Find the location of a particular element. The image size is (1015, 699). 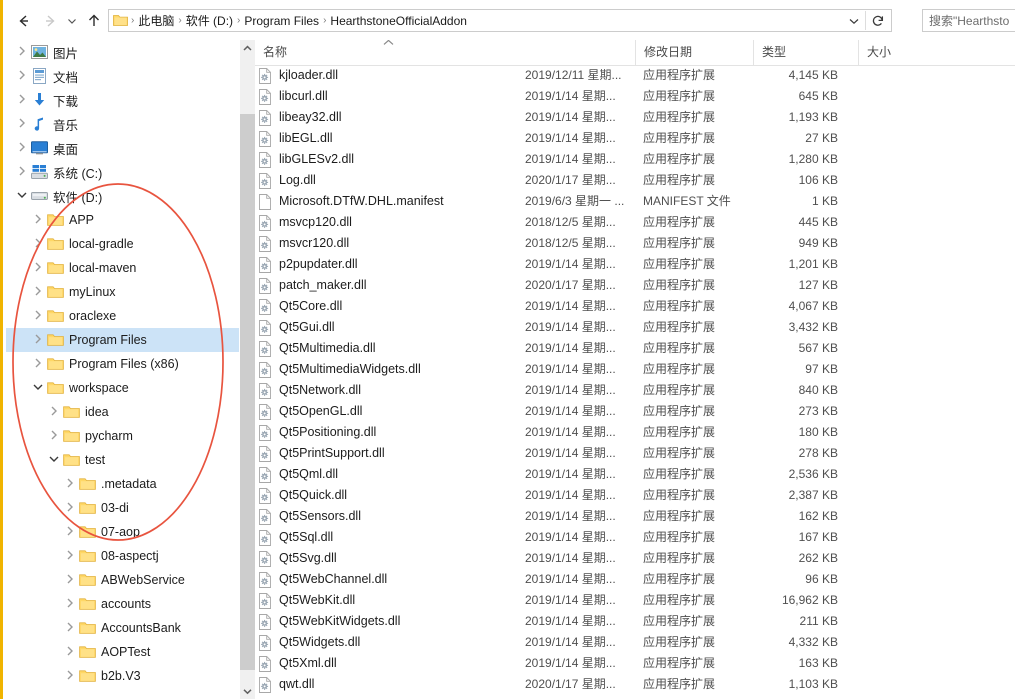

sidebar-scrollbar is located at coordinates (247, 369).